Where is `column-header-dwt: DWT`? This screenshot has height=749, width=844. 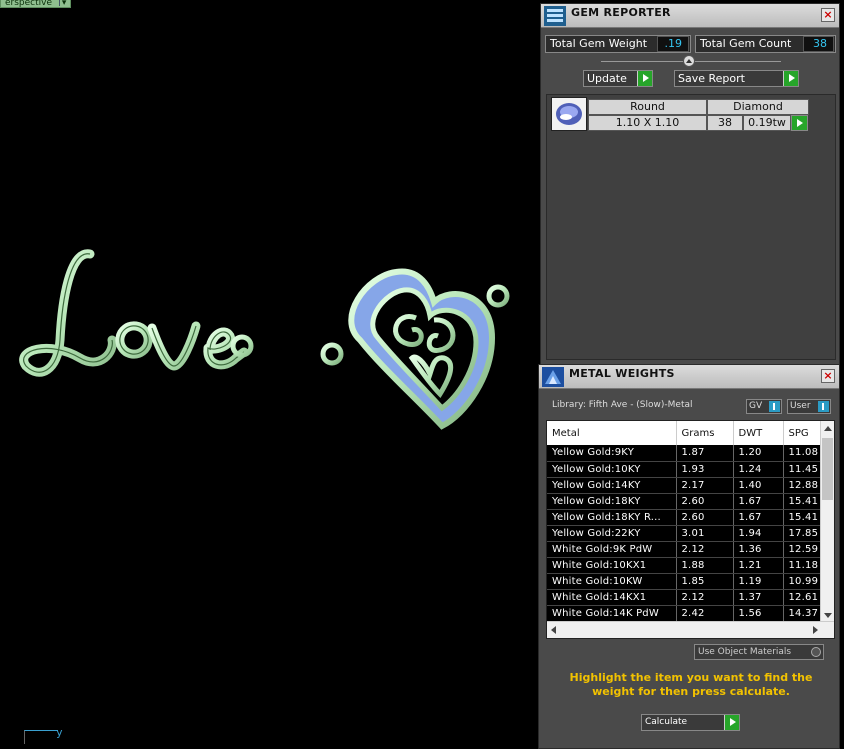
column-header-dwt: DWT is located at coordinates (758, 433).